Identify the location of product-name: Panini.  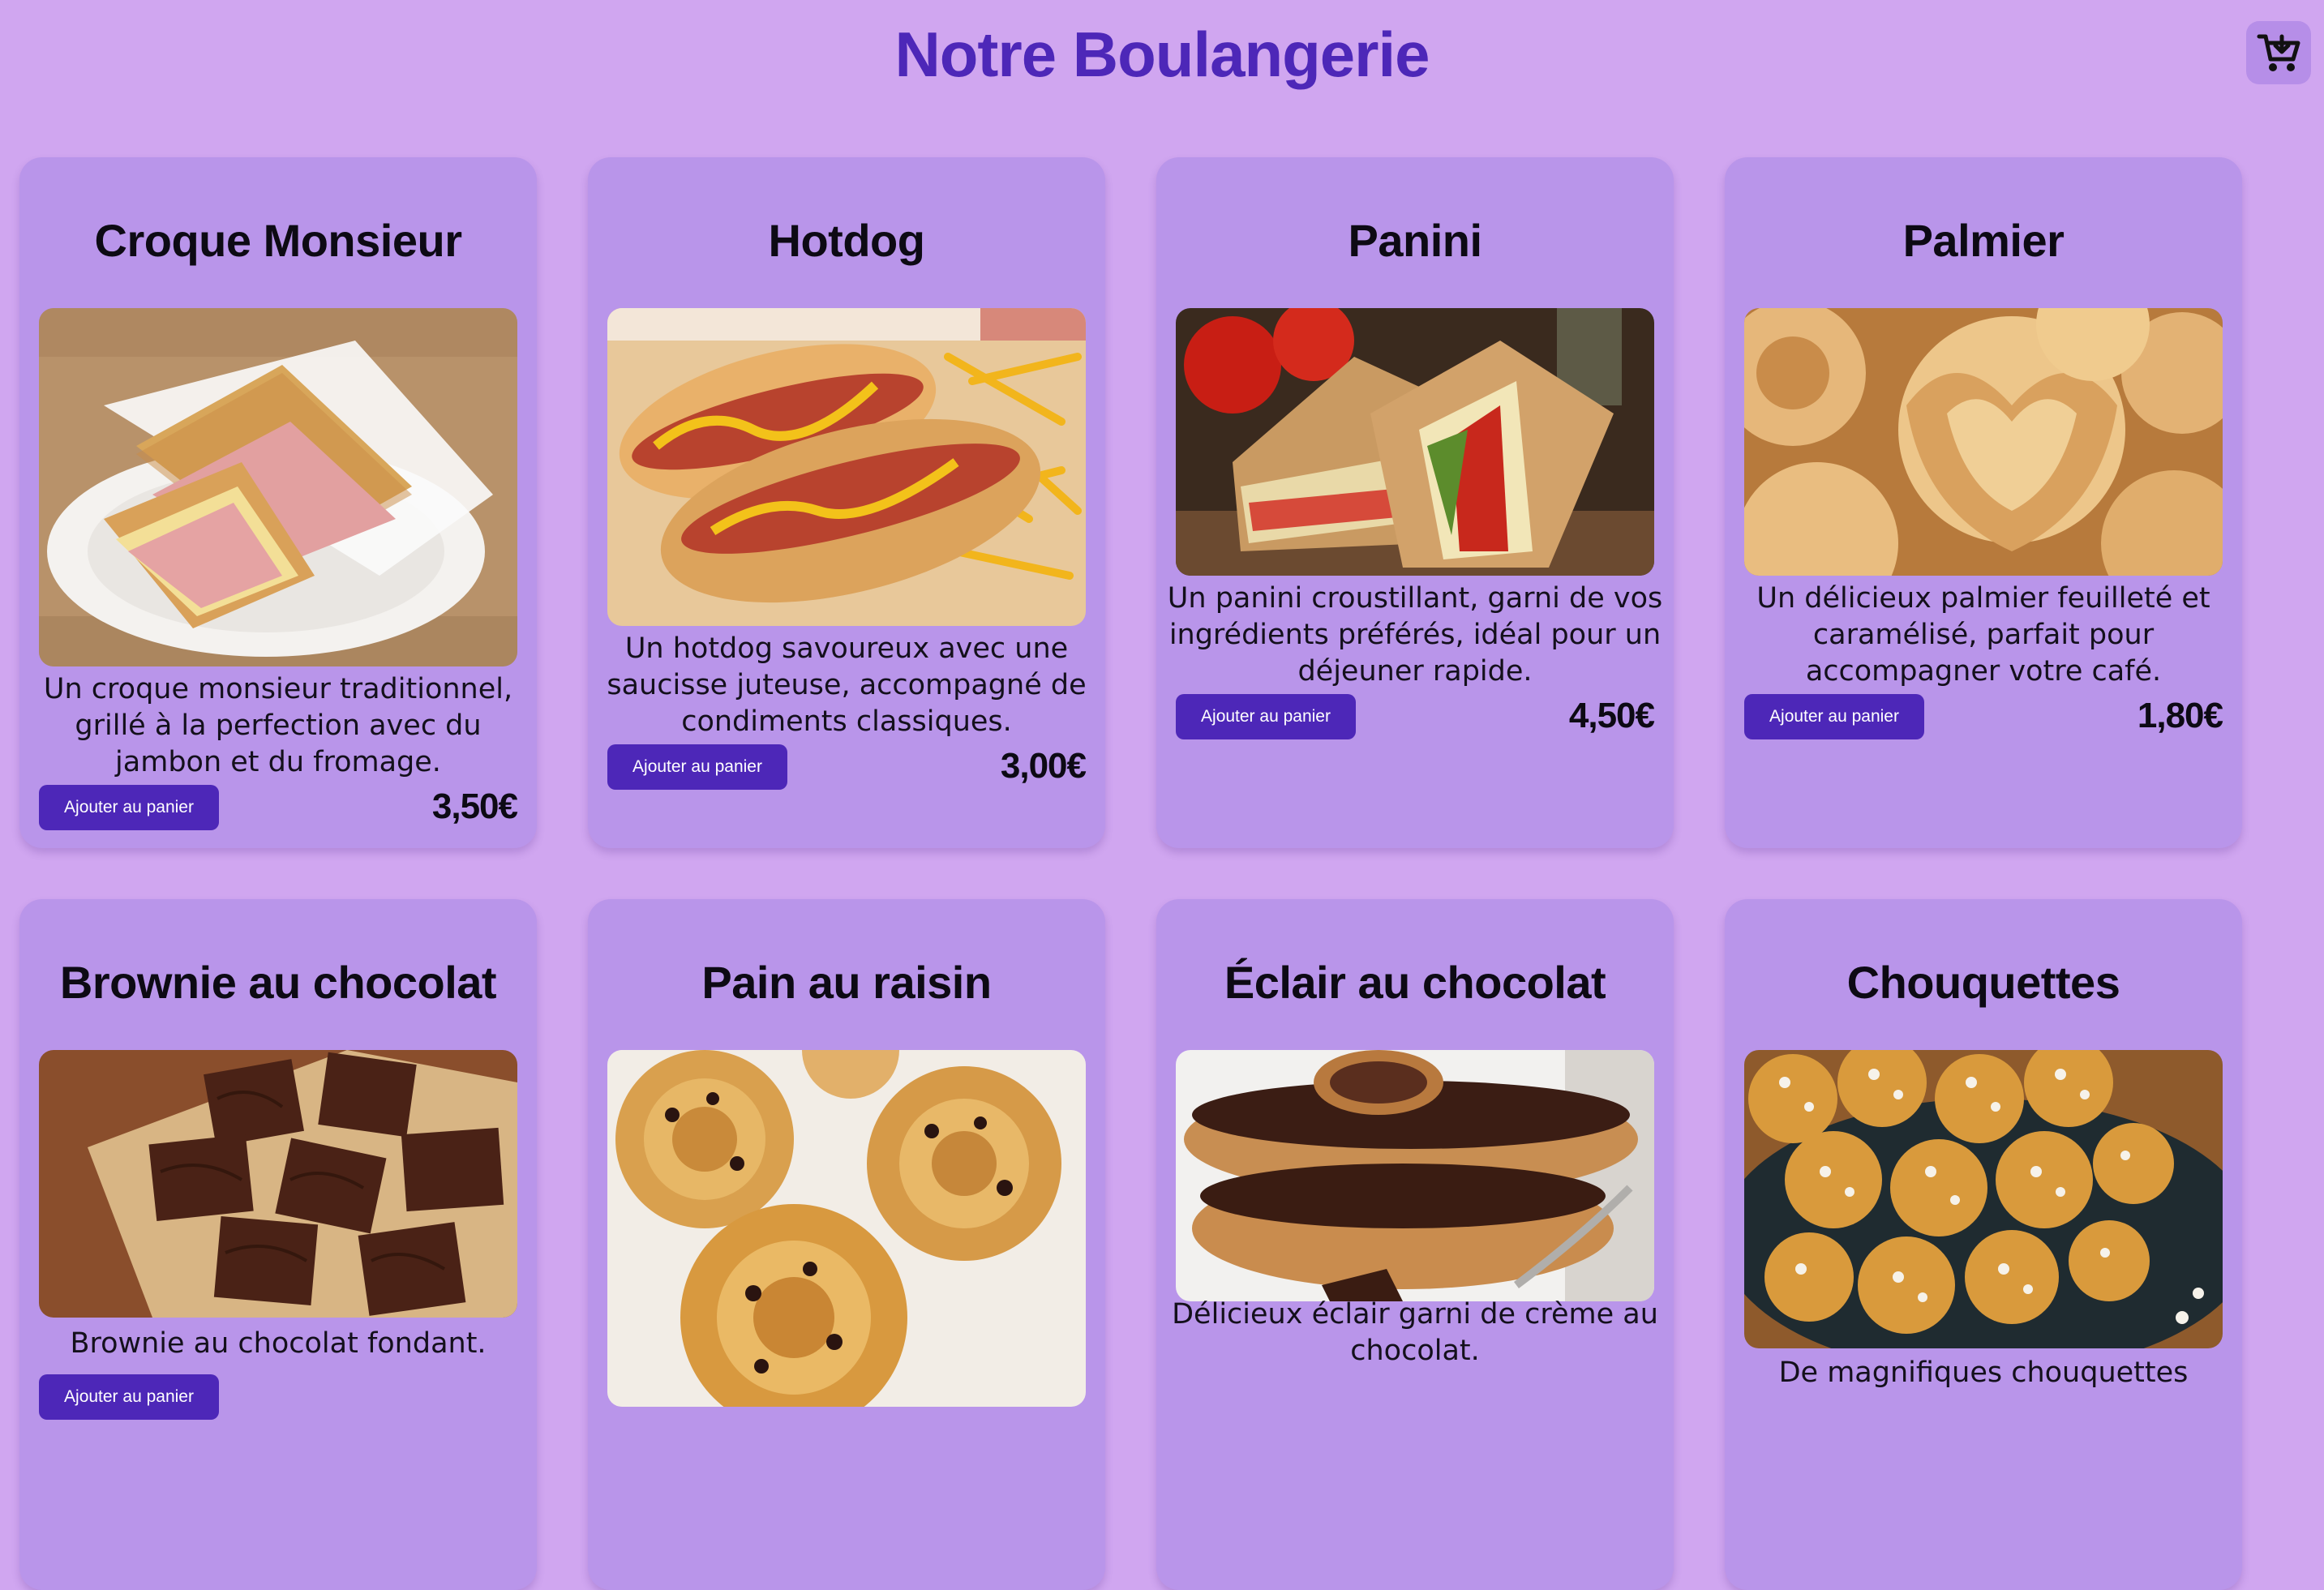
(1415, 241).